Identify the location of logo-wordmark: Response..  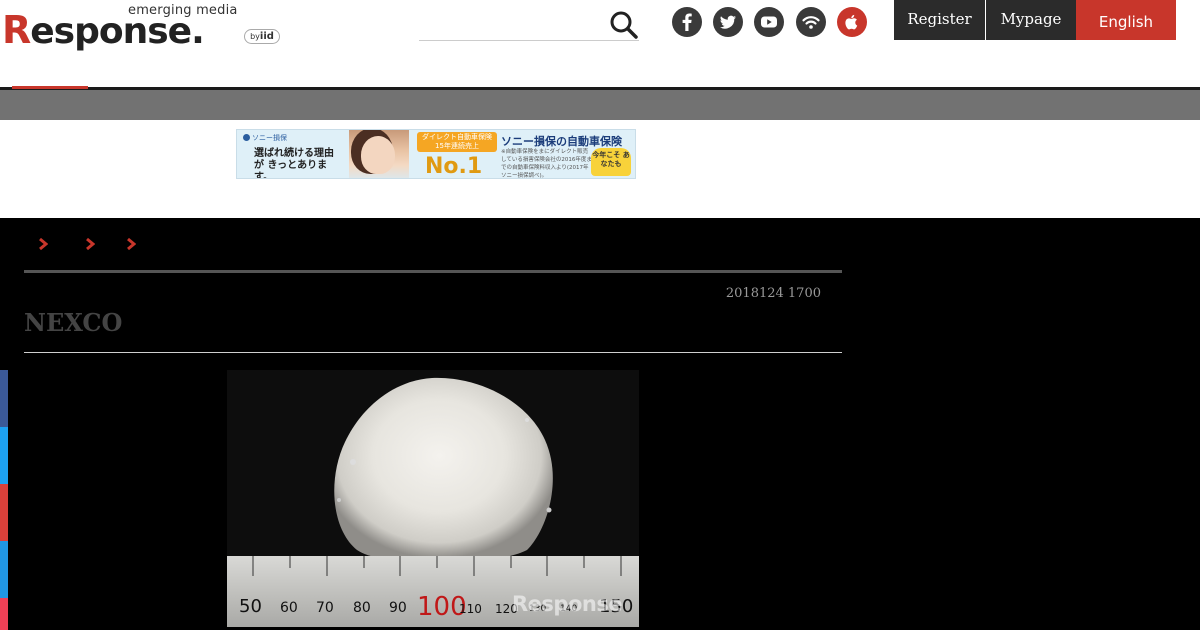
(103, 30).